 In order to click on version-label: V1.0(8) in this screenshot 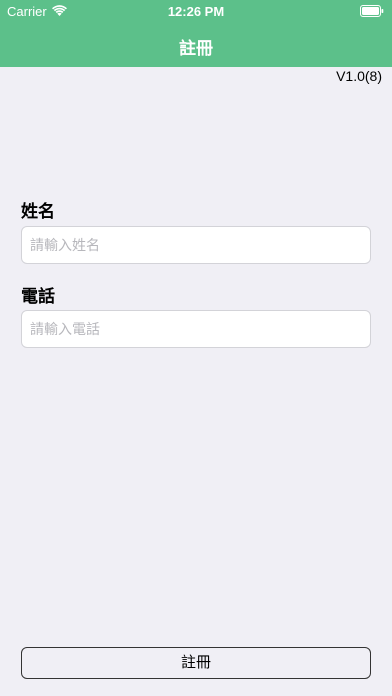, I will do `click(359, 76)`.